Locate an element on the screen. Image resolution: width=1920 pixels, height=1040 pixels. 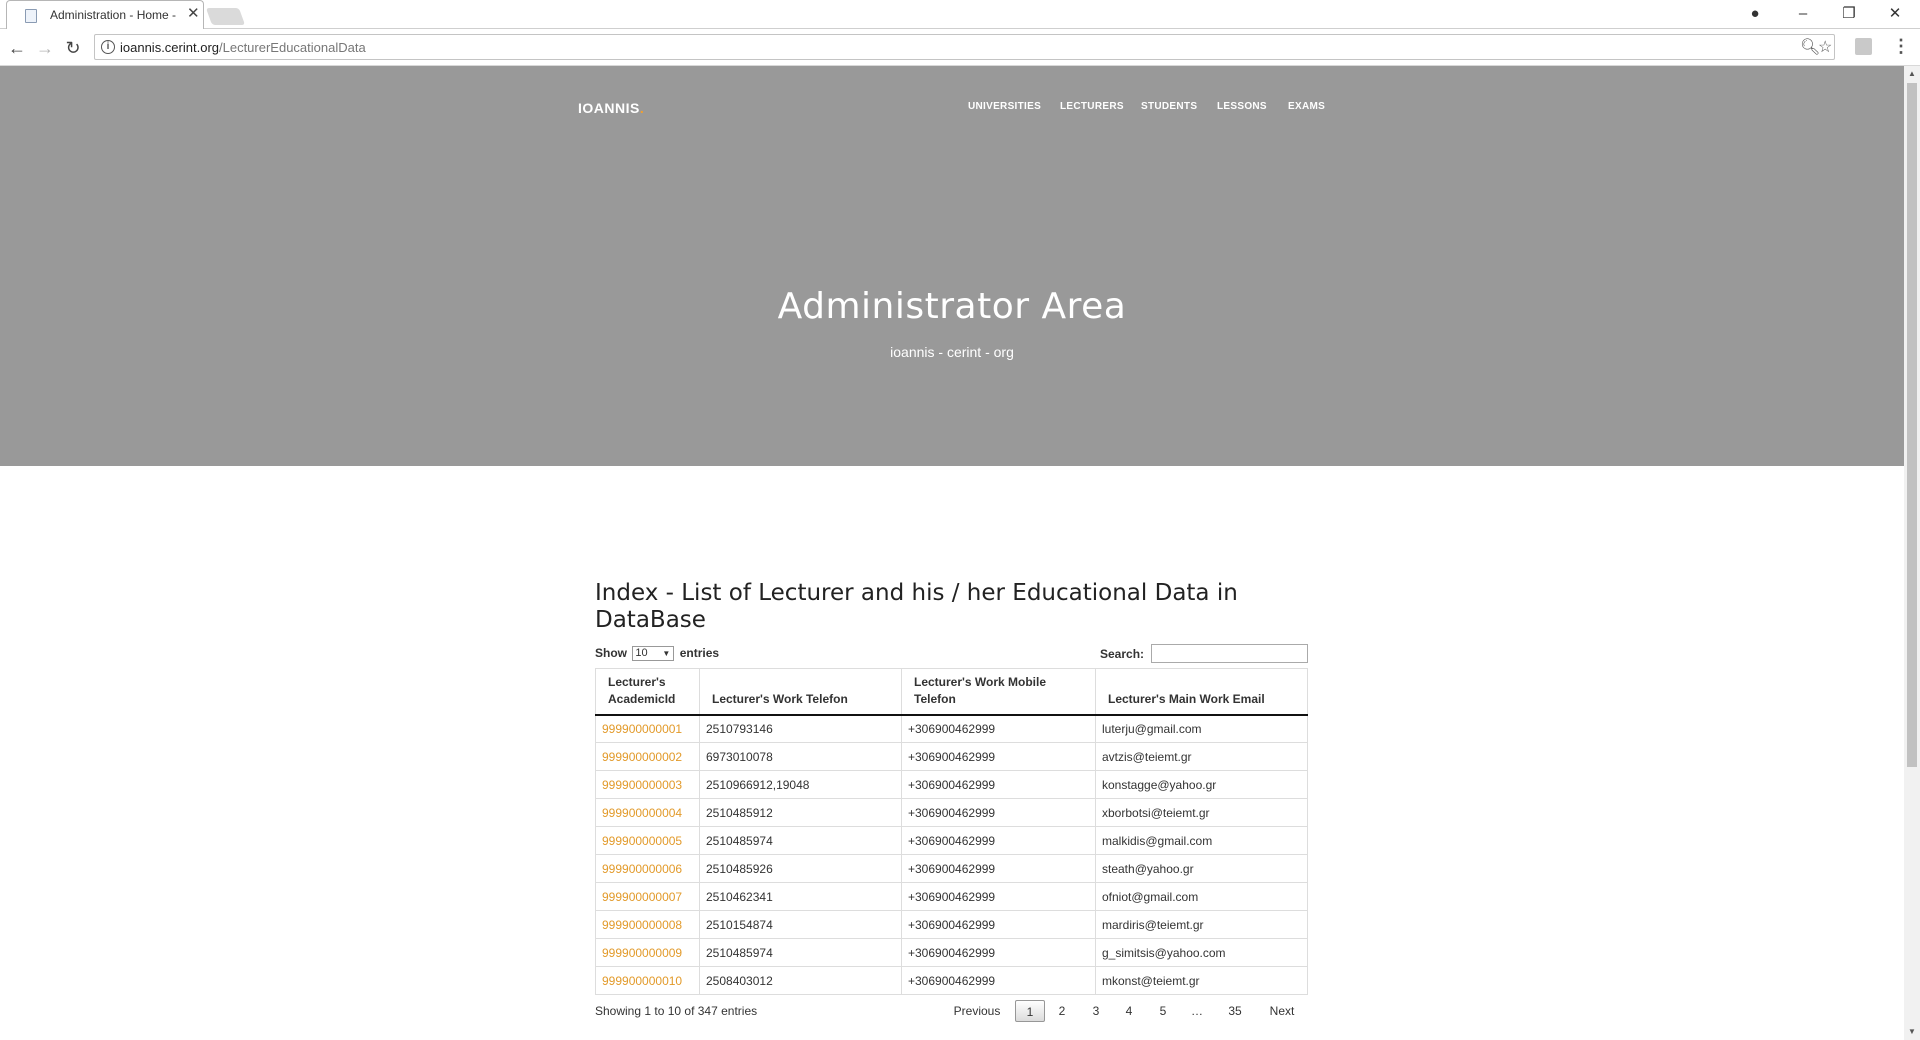
academic-id-cell: 999900000008 is located at coordinates (647, 924).